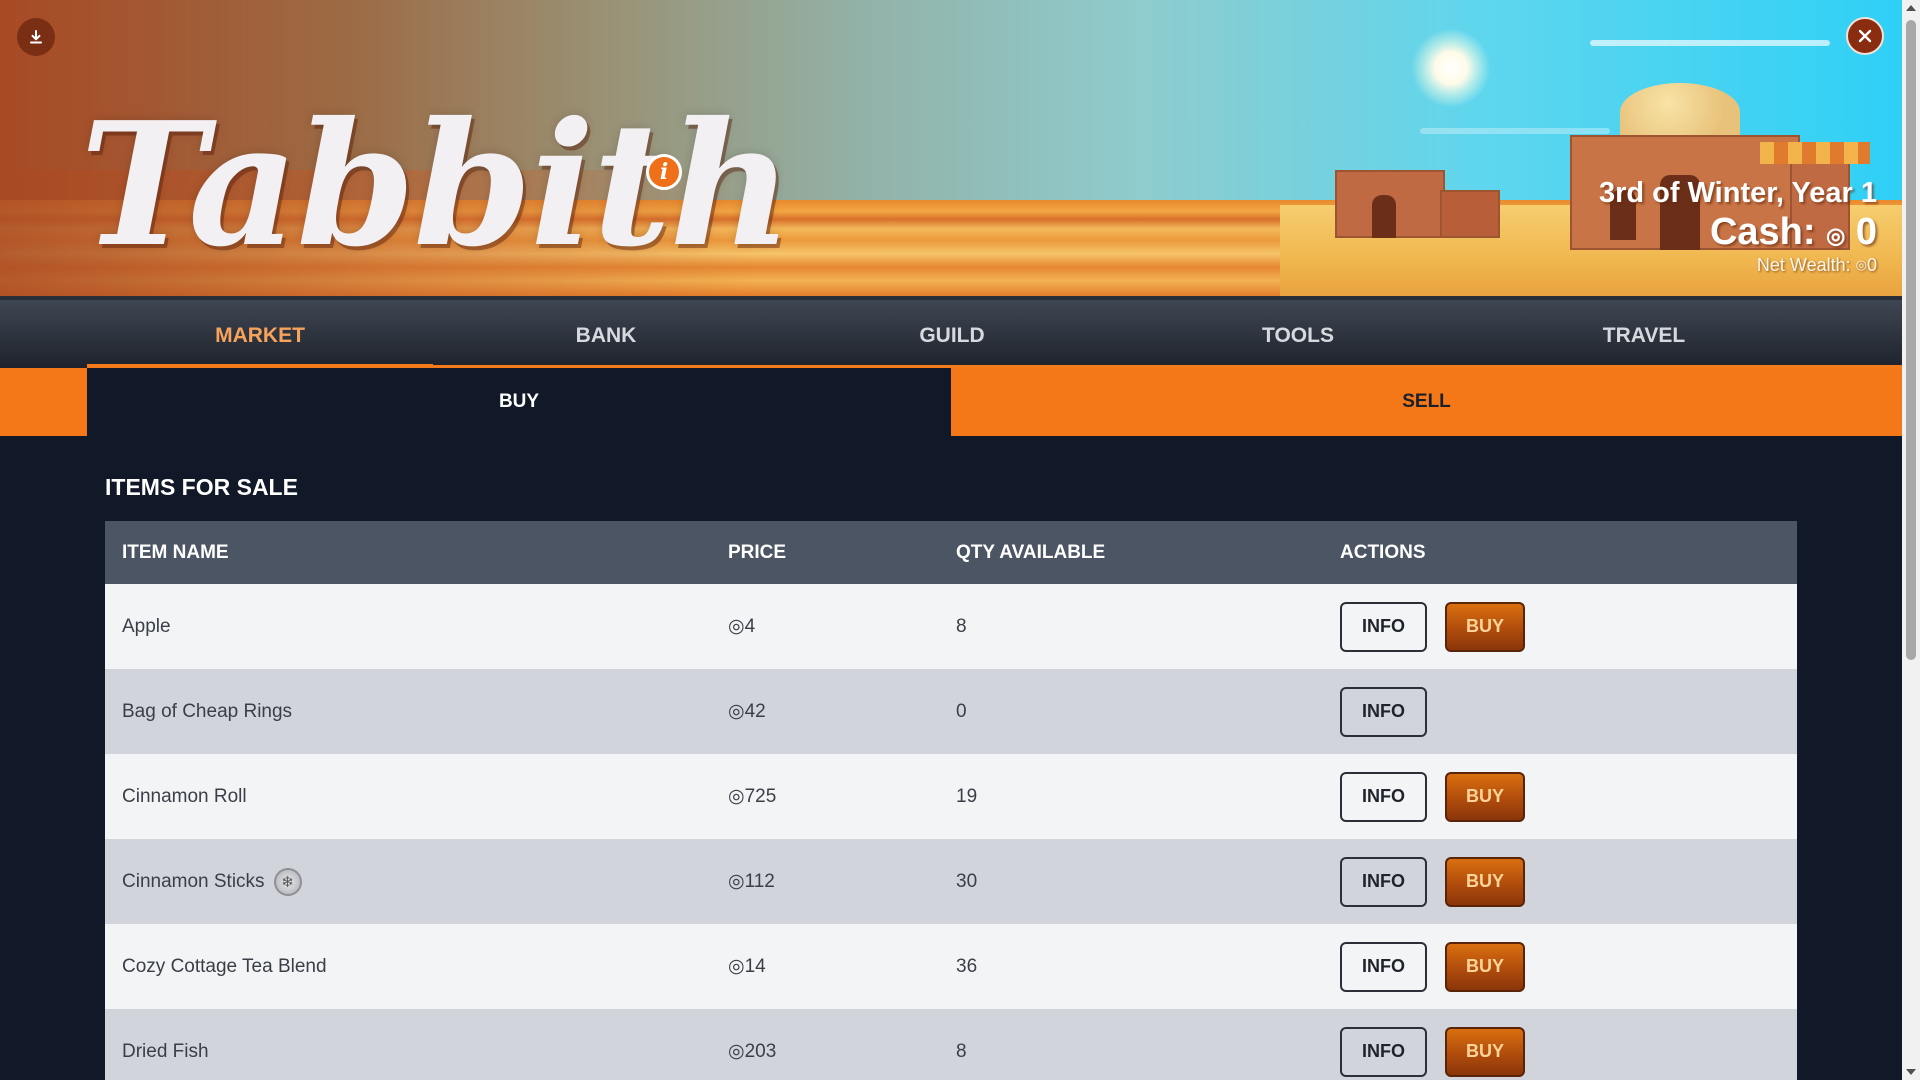  What do you see at coordinates (201, 487) in the screenshot?
I see `section-title: ITEMS FOR SALE` at bounding box center [201, 487].